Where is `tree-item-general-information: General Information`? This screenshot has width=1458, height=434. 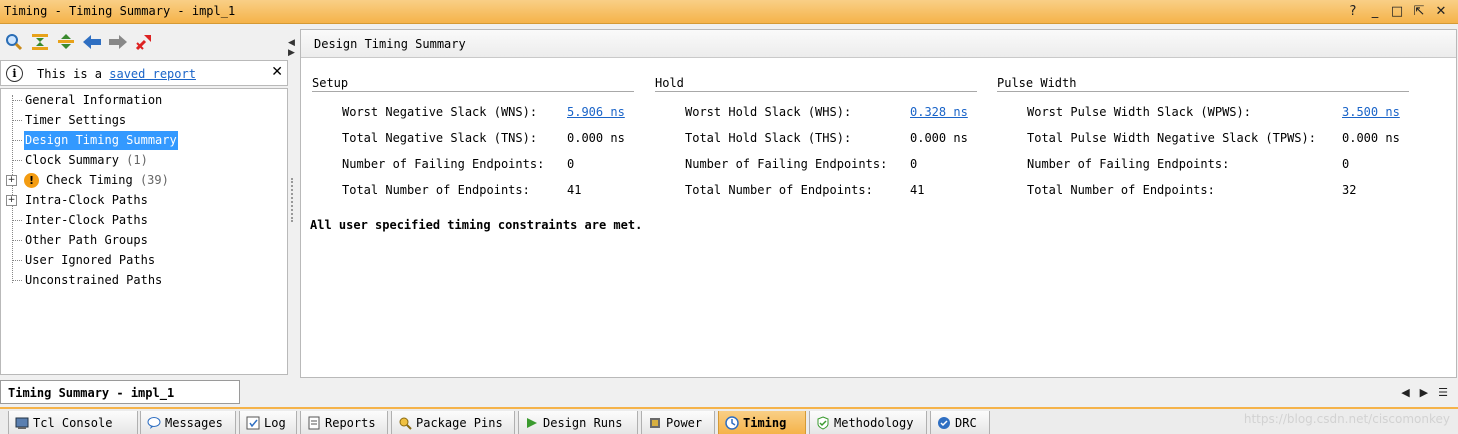
tree-item-general-information: General Information is located at coordinates (144, 100).